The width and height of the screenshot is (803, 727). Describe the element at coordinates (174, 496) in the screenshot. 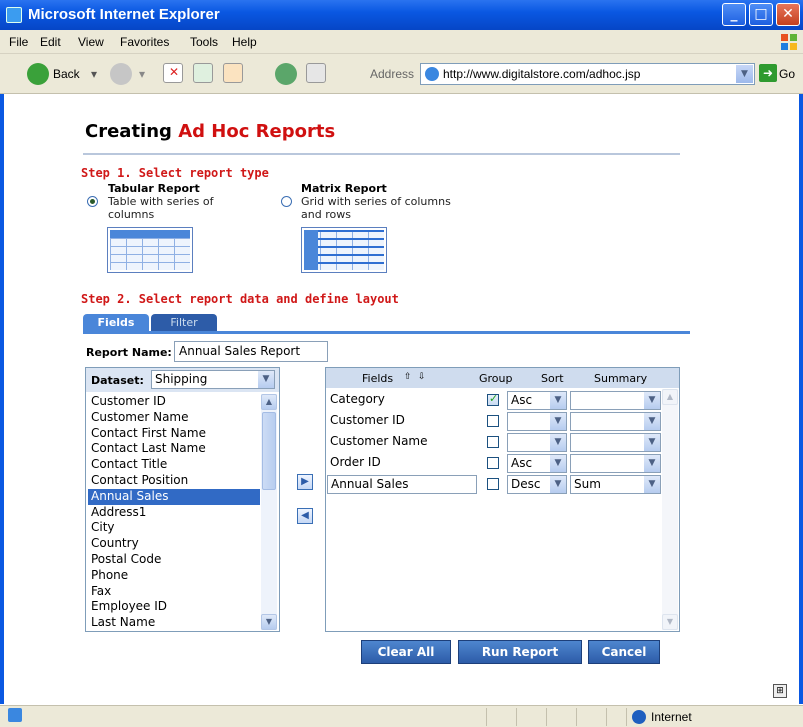

I see `dataset-field-item: Annual Sales` at that location.